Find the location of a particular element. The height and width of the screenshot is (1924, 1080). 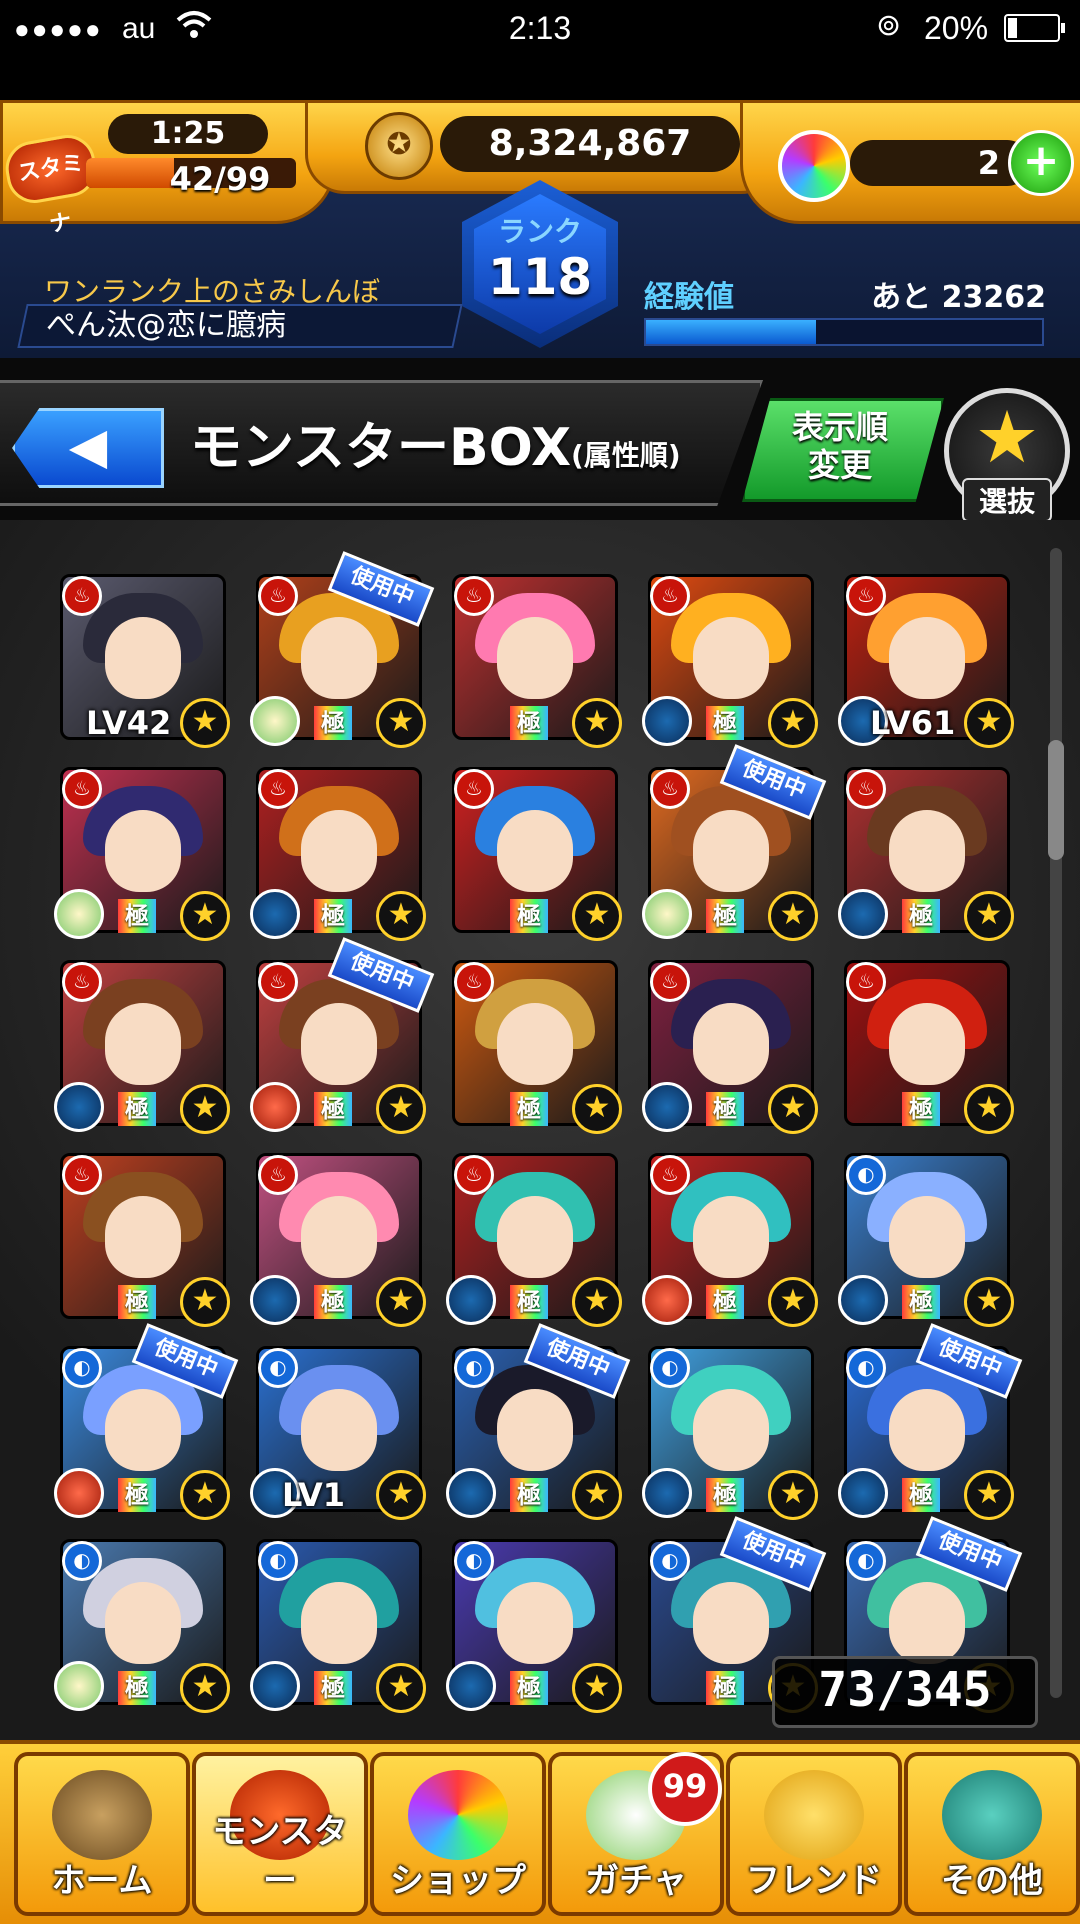

add-orb-button: + is located at coordinates (1041, 163).